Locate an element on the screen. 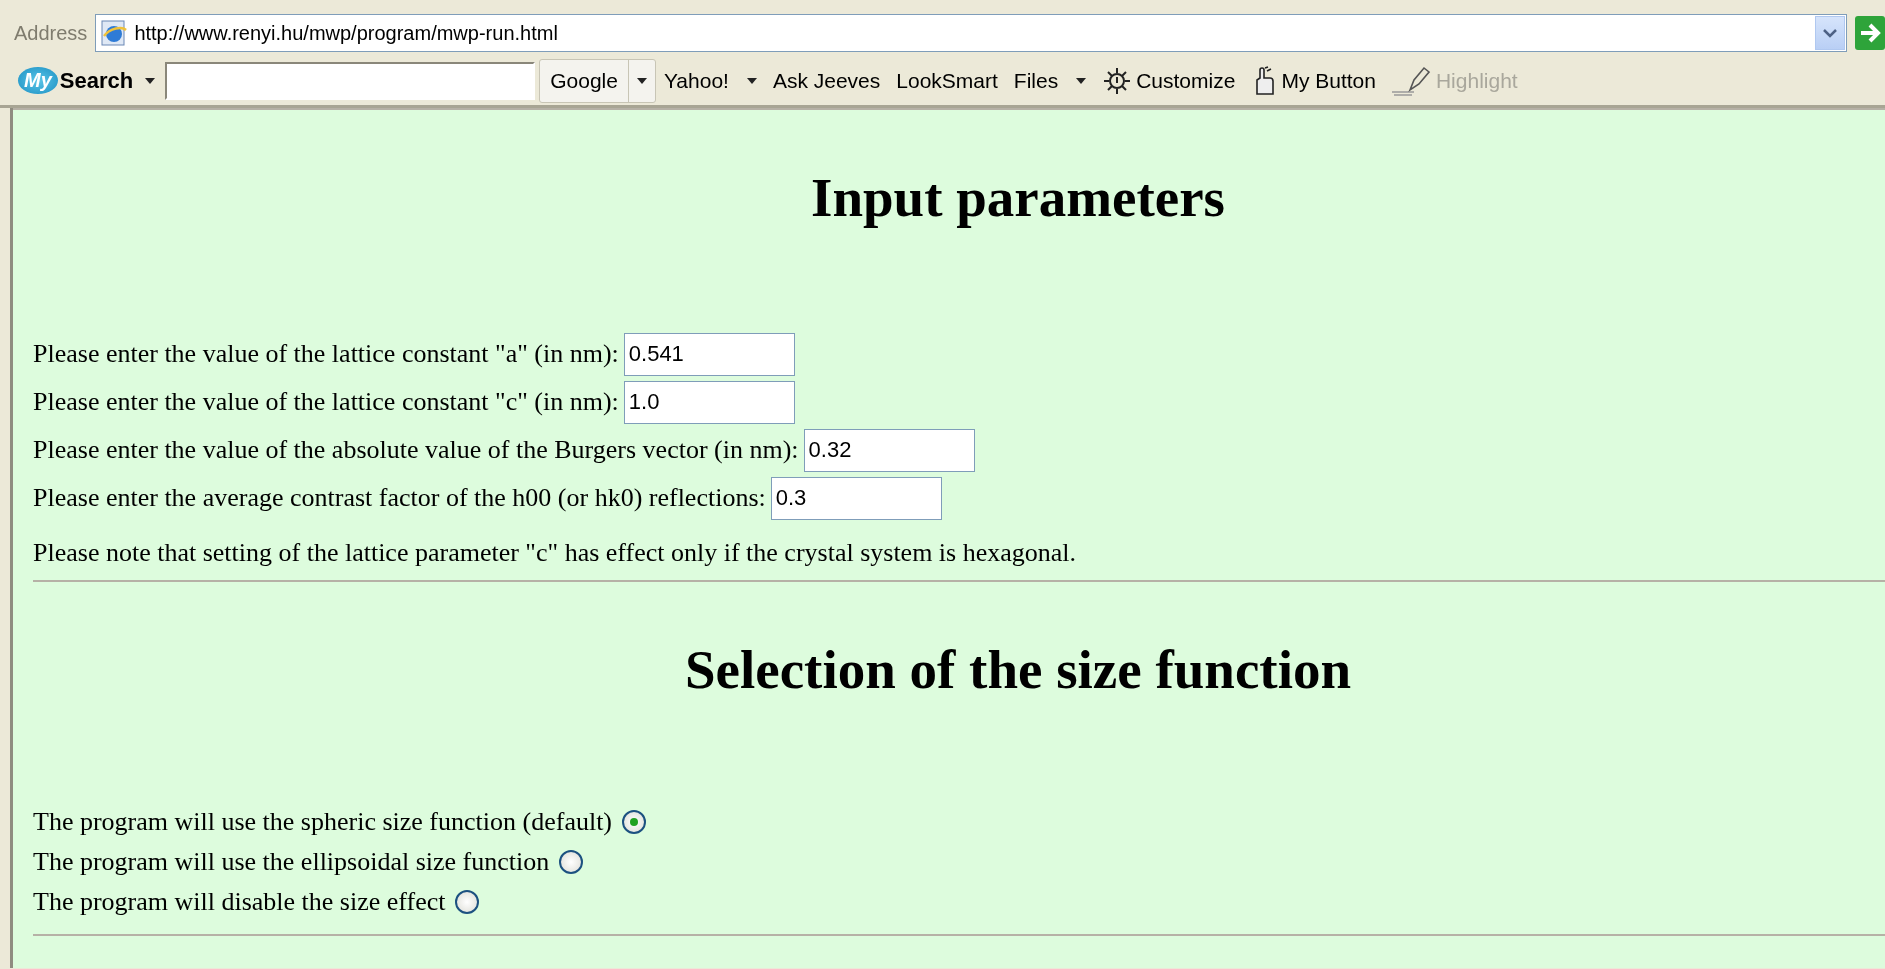 The height and width of the screenshot is (969, 1885). page-icon is located at coordinates (114, 33).